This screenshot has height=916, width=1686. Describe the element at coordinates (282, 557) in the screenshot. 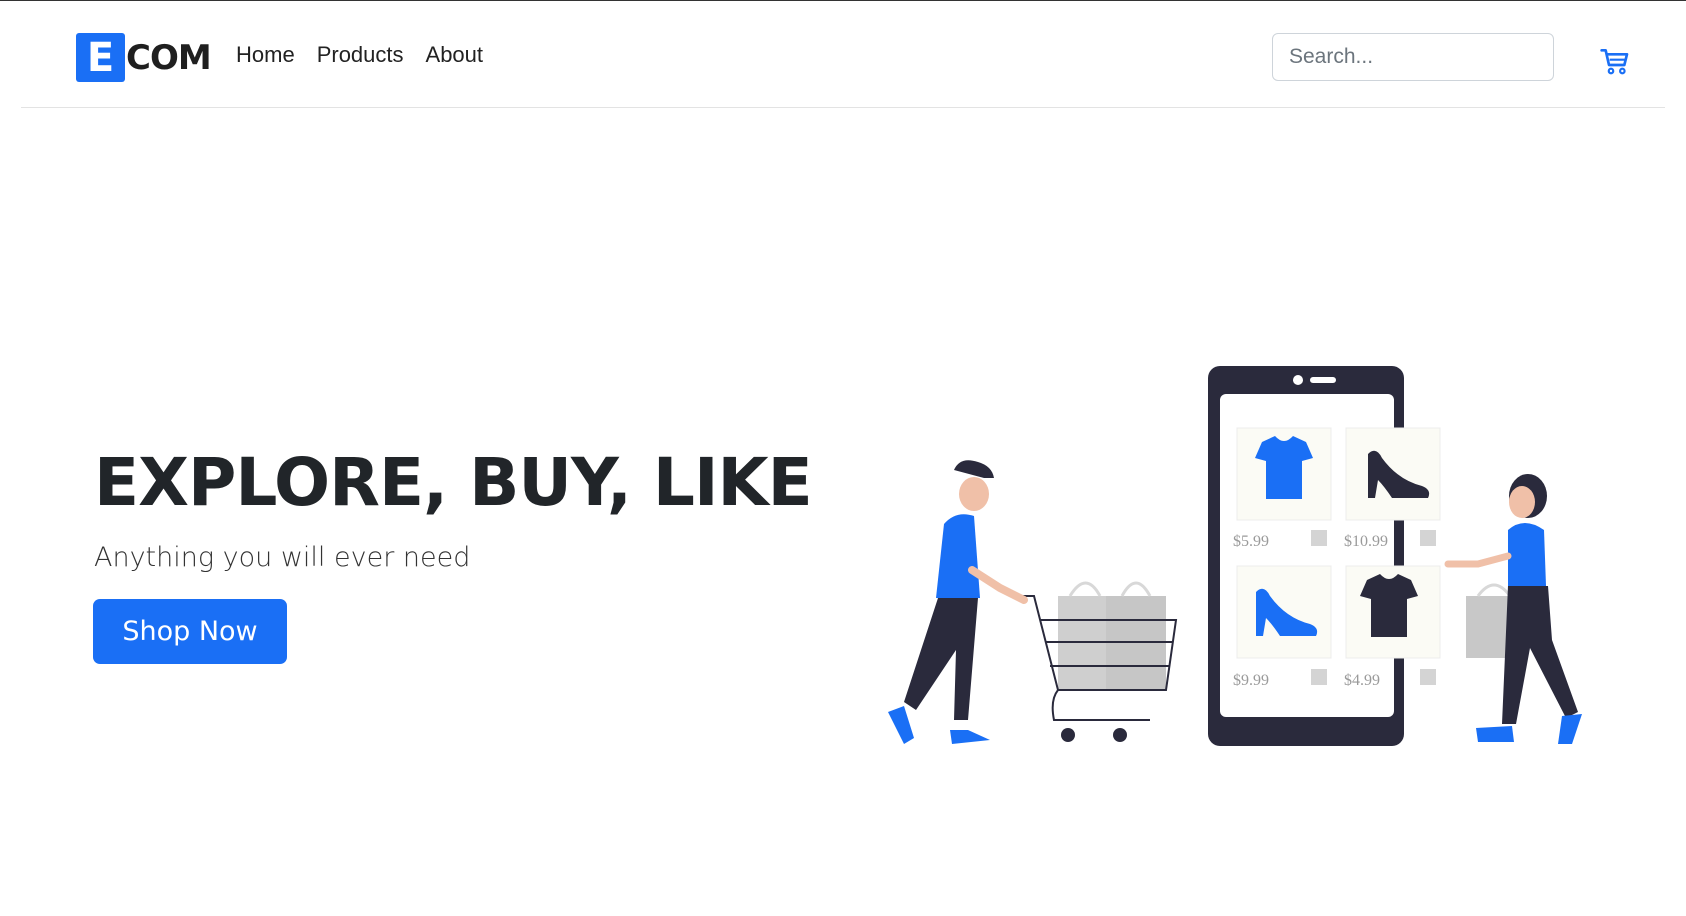

I see `hero-subtitle: Anything you will ever need` at that location.